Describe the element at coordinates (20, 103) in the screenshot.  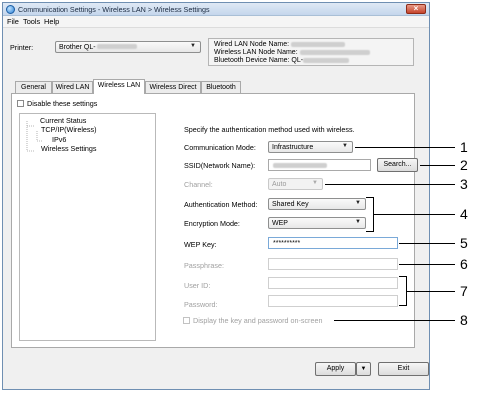
I see `disable-settings-checkbox` at that location.